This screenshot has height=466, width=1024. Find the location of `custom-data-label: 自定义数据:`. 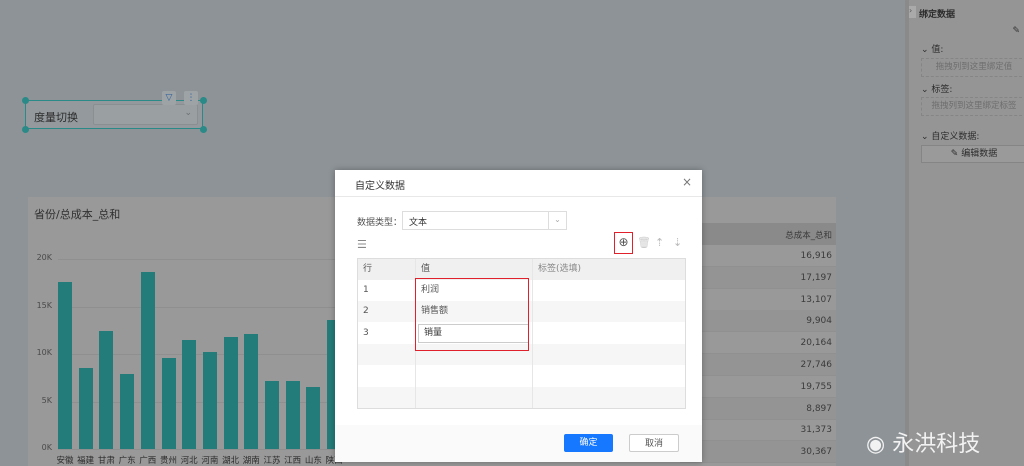

custom-data-label: 自定义数据: is located at coordinates (955, 137).